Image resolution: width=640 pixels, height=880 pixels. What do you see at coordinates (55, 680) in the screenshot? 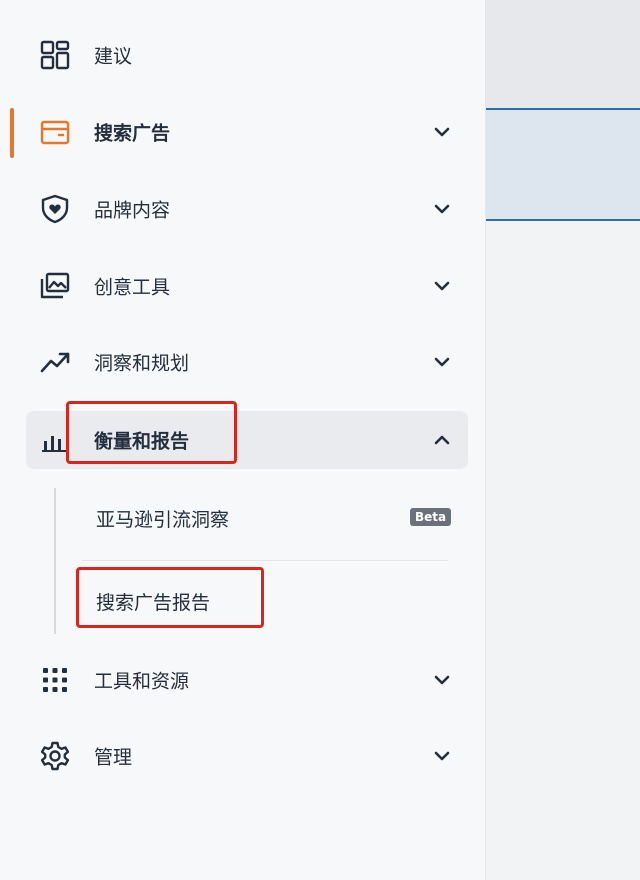
I see `apps-grid-icon` at bounding box center [55, 680].